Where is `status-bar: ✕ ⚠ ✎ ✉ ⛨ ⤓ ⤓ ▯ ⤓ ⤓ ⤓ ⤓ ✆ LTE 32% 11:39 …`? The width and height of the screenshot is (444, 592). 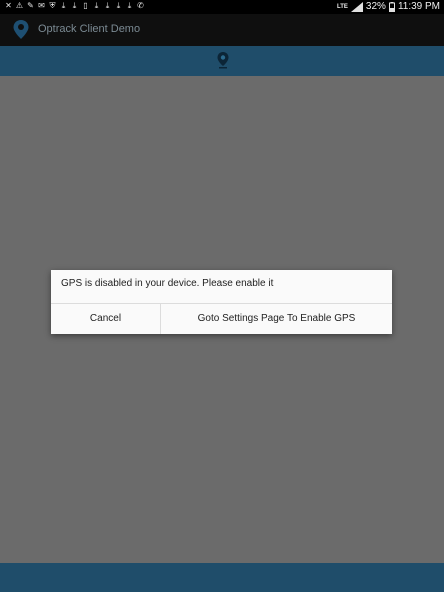
status-bar: ✕ ⚠ ✎ ✉ ⛨ ⤓ ⤓ ▯ ⤓ ⤓ ⤓ ⤓ ✆ LTE 32% 11:39 … is located at coordinates (222, 7).